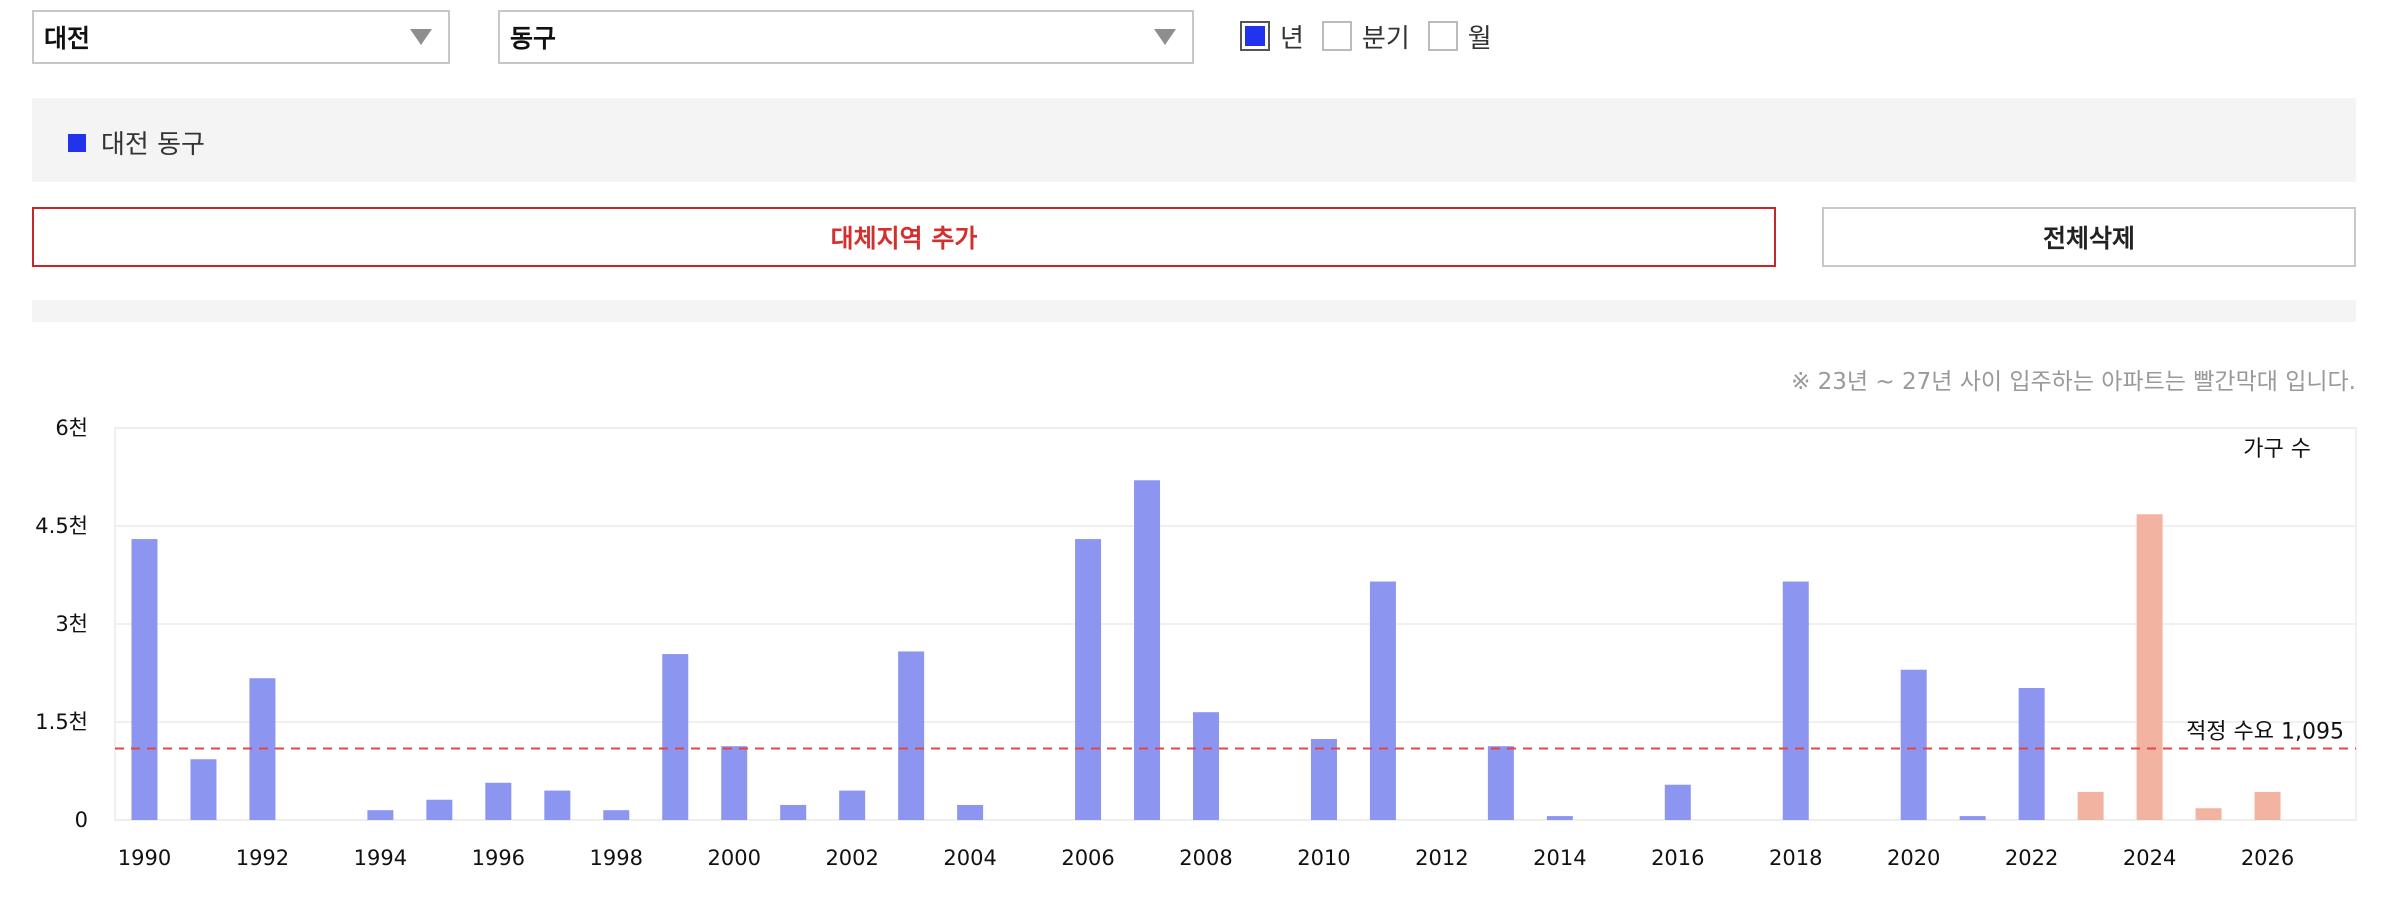 The width and height of the screenshot is (2388, 915). What do you see at coordinates (1205, 858) in the screenshot?
I see `x-tick-label: 2008` at bounding box center [1205, 858].